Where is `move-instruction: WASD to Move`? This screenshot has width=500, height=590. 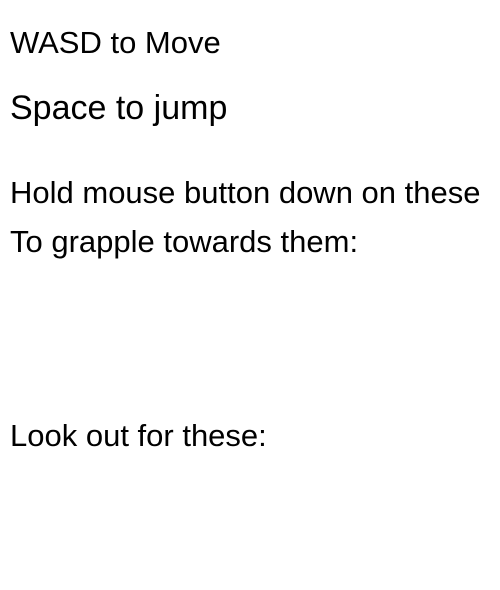 move-instruction: WASD to Move is located at coordinates (115, 42).